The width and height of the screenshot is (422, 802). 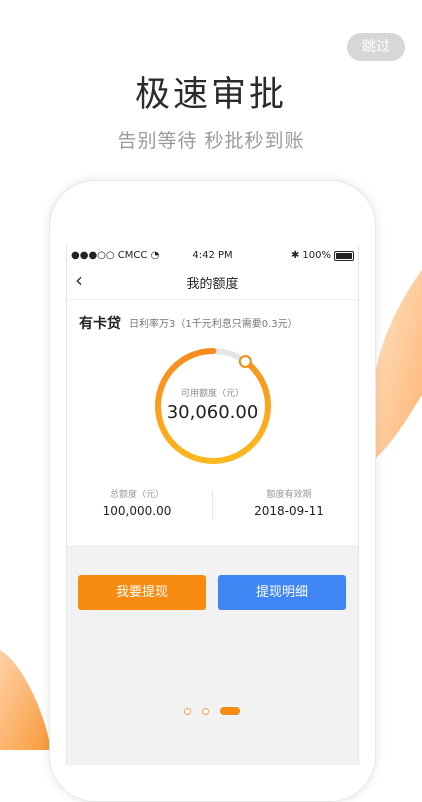 What do you see at coordinates (282, 592) in the screenshot?
I see `withdraw-detail-button: 提现明细` at bounding box center [282, 592].